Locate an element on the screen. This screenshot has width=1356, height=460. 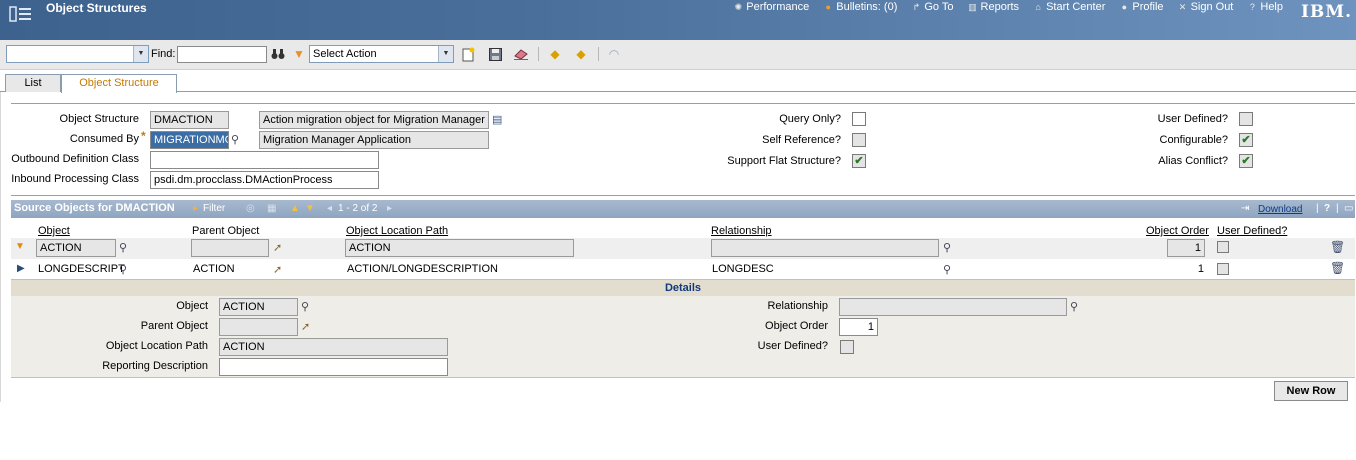
clear-filter-icon: ▦ is located at coordinates (271, 208).